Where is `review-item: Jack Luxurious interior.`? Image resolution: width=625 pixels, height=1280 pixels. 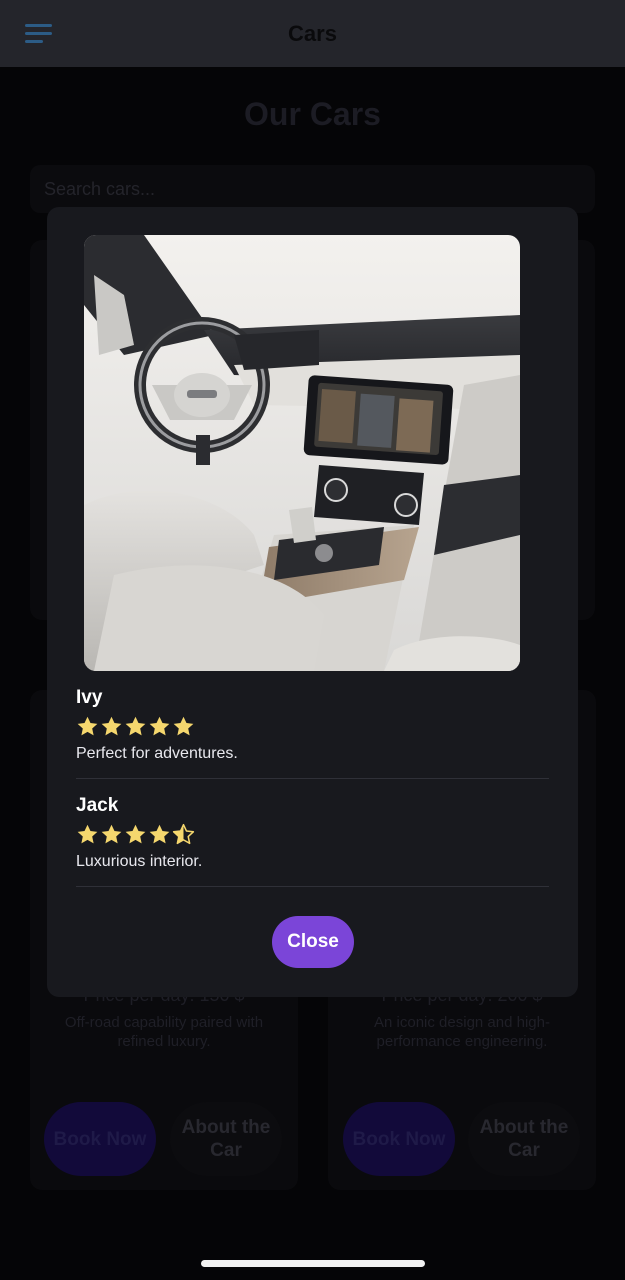
review-item: Jack Luxurious interior. is located at coordinates (312, 833).